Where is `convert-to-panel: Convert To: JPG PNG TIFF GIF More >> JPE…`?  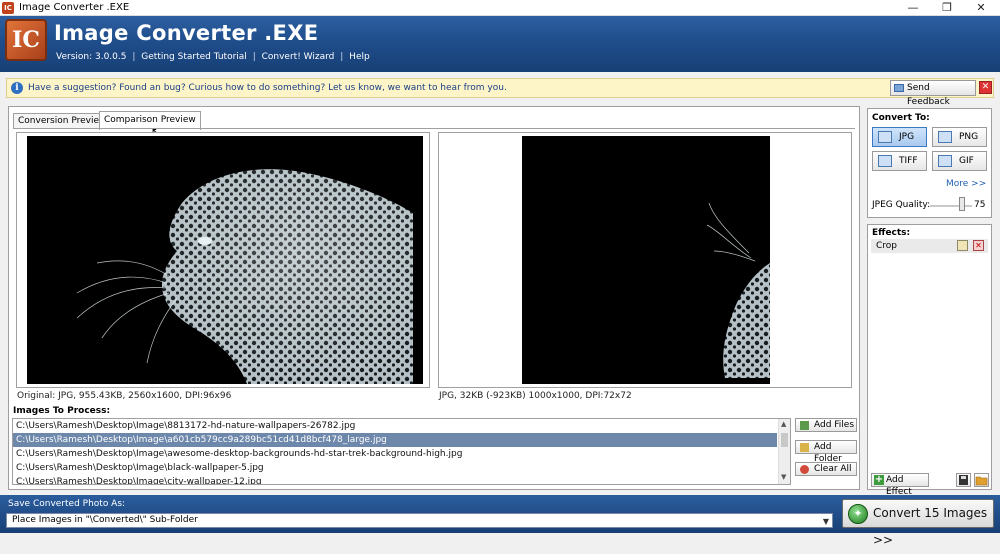
convert-to-panel: Convert To: JPG PNG TIFF GIF More >> JPE… is located at coordinates (929, 163).